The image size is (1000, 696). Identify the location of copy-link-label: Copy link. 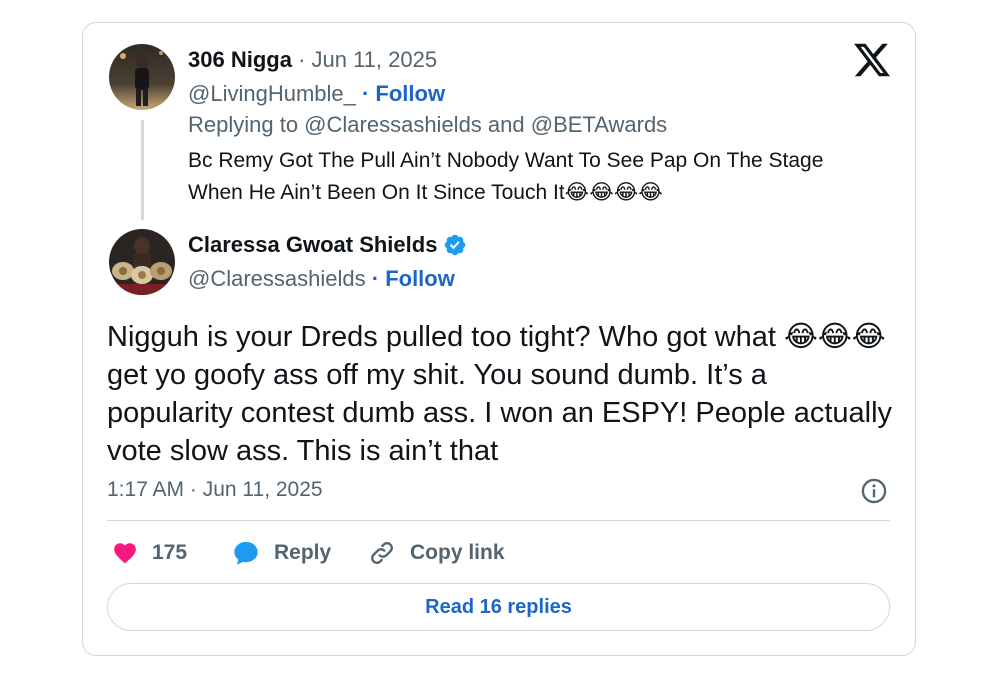
(457, 552).